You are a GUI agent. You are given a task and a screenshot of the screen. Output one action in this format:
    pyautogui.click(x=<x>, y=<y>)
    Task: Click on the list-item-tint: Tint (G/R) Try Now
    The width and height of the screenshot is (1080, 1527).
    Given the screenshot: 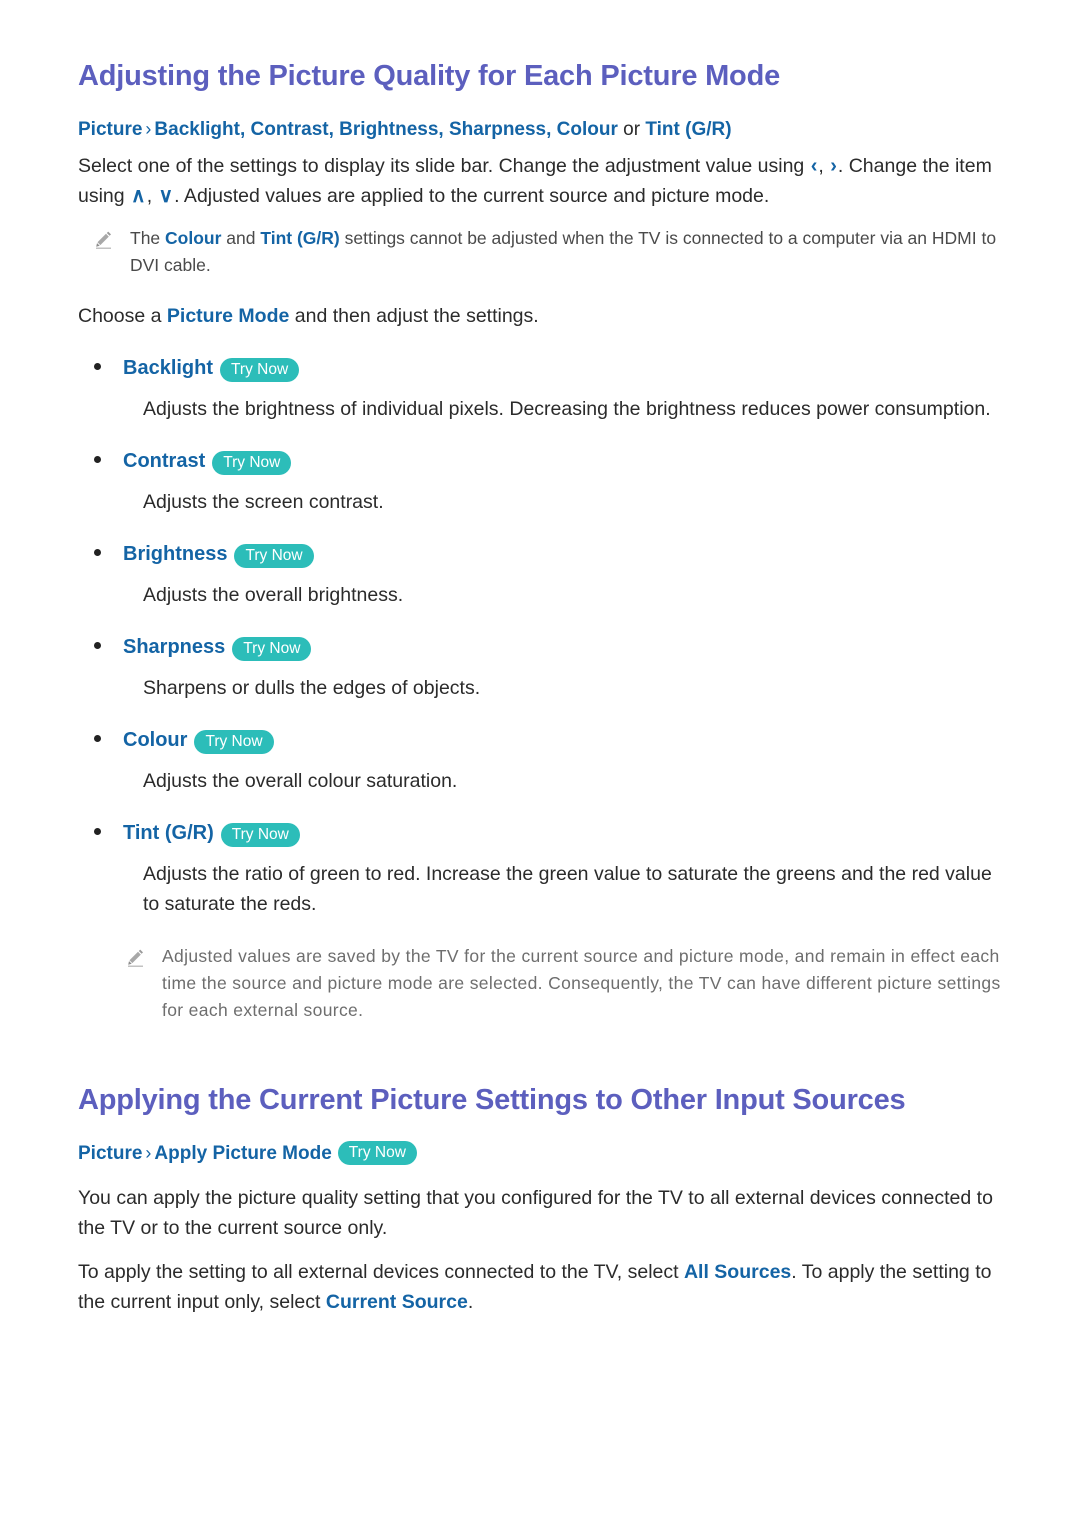 What is the action you would take?
    pyautogui.click(x=544, y=834)
    